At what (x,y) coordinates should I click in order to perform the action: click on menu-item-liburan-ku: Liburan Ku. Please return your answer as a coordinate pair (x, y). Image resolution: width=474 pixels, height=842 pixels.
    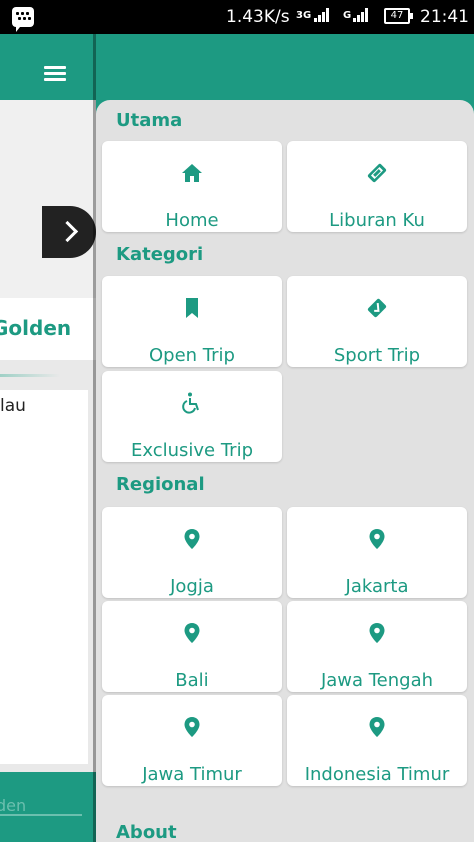
    Looking at the image, I should click on (377, 186).